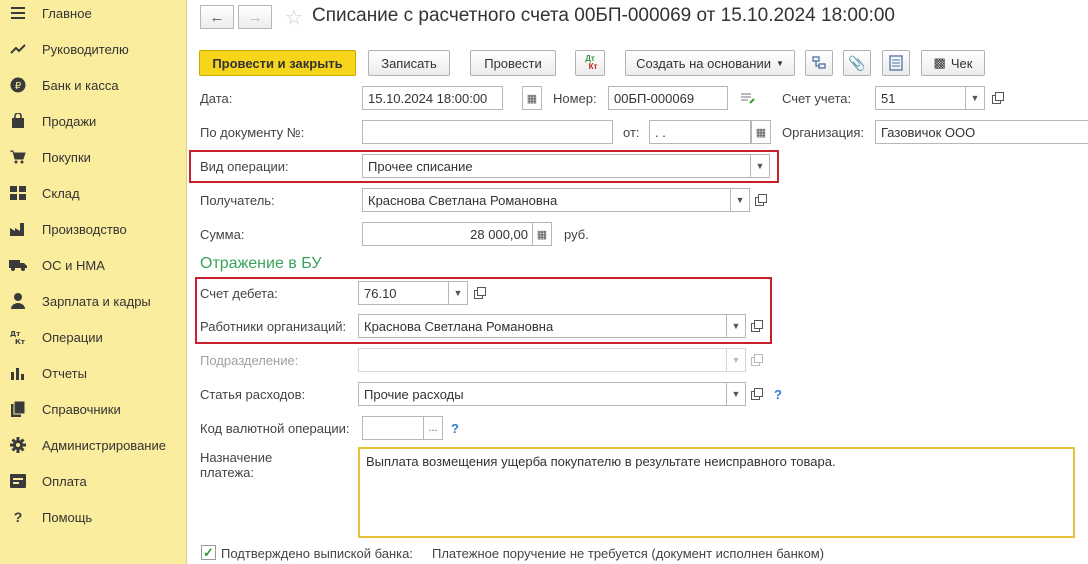 The image size is (1088, 564). What do you see at coordinates (403, 293) in the screenshot?
I see `debit-account-field: 76.10` at bounding box center [403, 293].